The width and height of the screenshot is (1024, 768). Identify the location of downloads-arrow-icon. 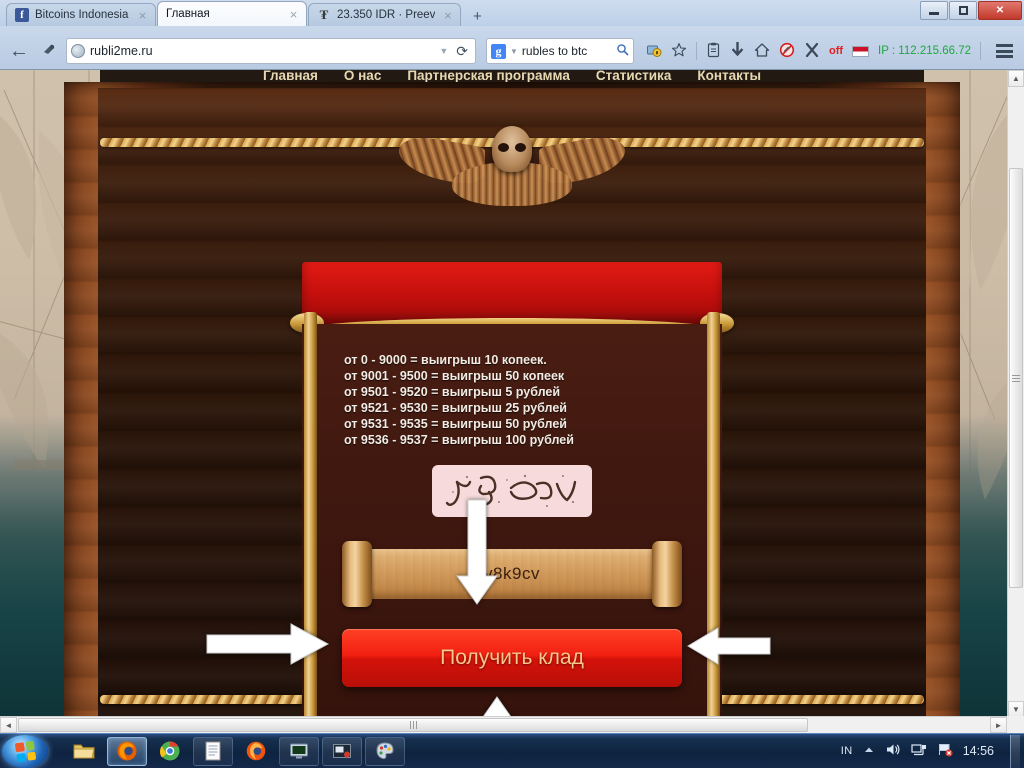
(737, 50).